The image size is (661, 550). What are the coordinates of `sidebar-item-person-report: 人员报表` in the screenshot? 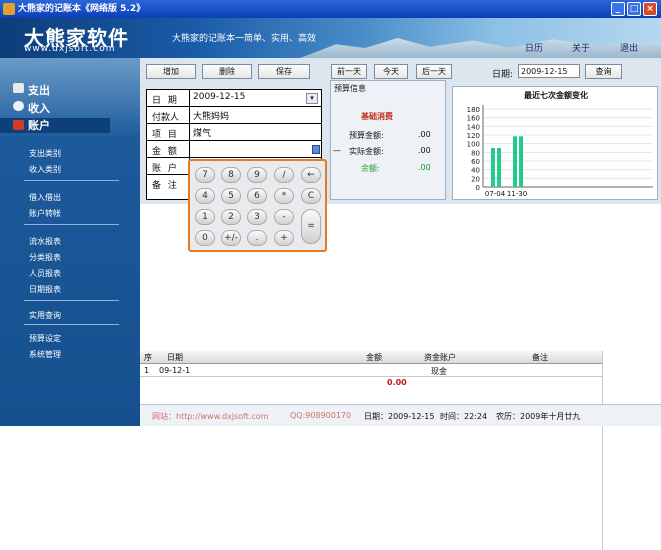 It's located at (45, 273).